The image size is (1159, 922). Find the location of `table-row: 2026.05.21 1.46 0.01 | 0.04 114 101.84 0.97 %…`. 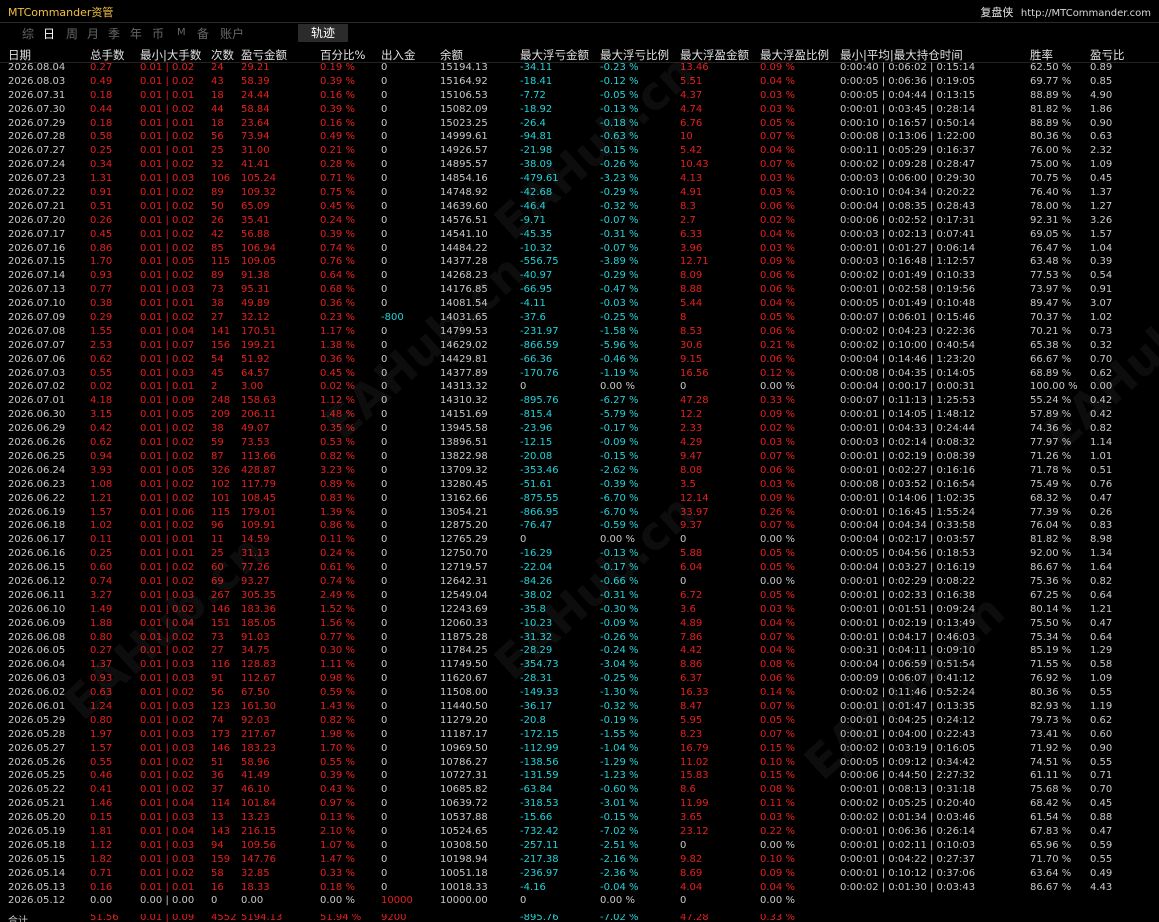

table-row: 2026.05.21 1.46 0.01 | 0.04 114 101.84 0.97 %… is located at coordinates (579, 804).